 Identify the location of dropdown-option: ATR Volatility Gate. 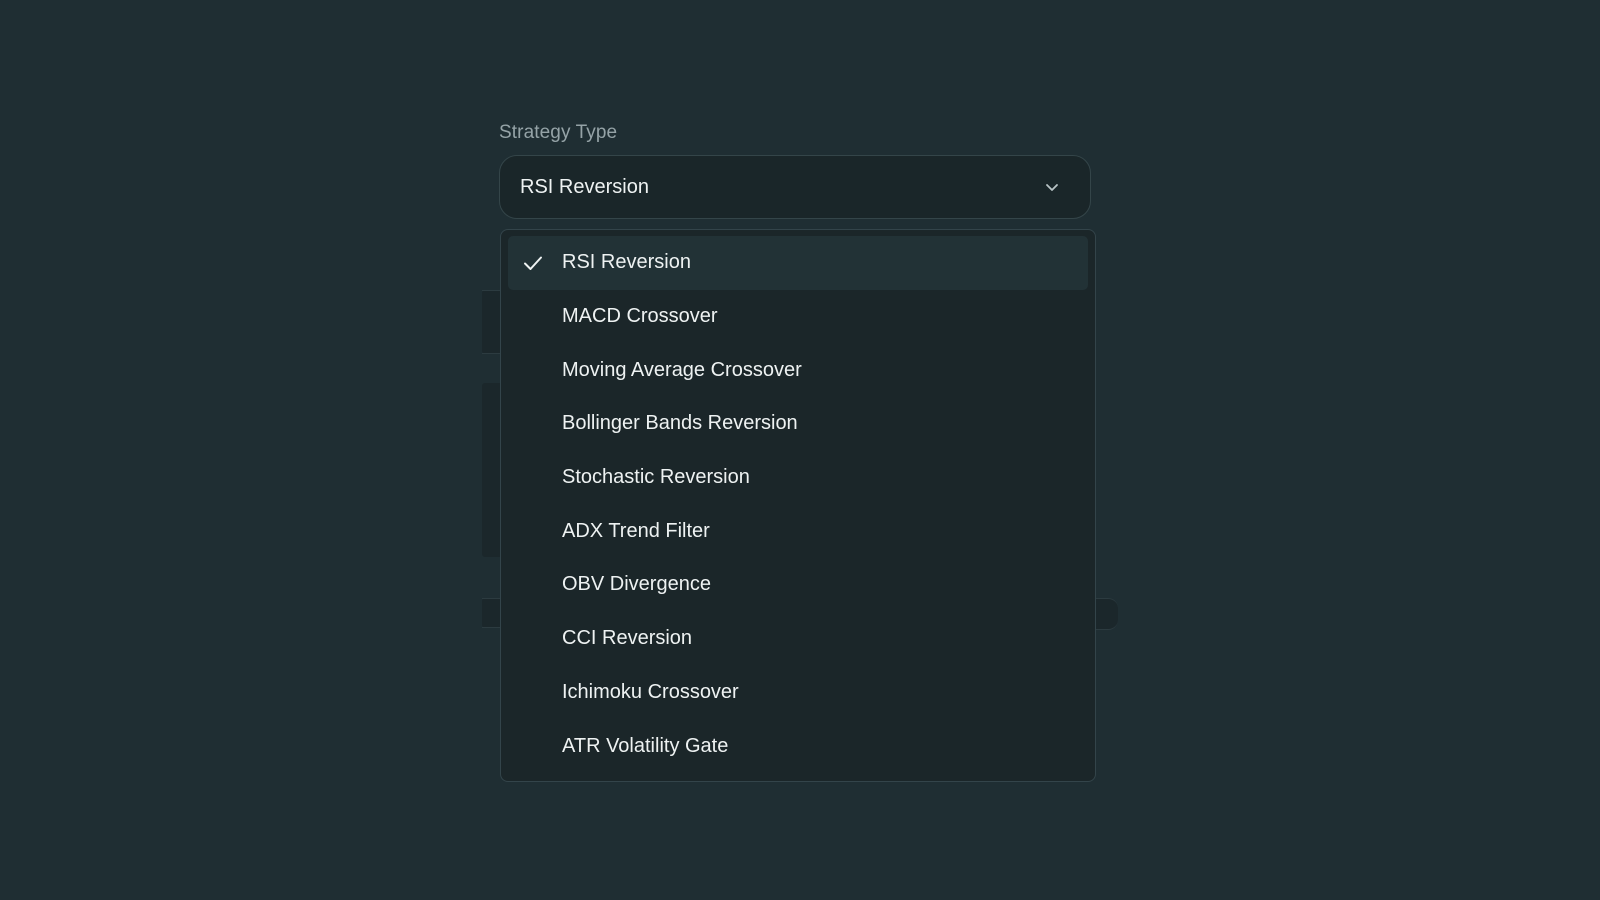
(798, 746).